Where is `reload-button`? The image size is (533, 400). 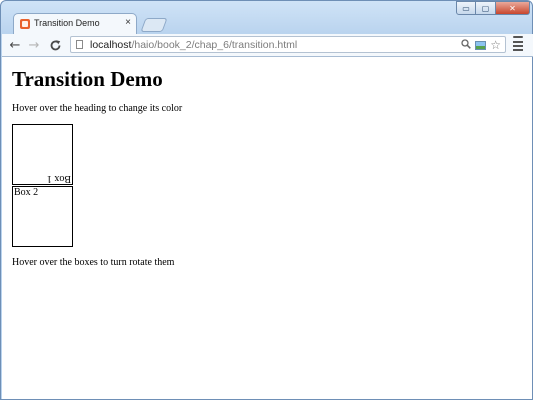 reload-button is located at coordinates (55, 45).